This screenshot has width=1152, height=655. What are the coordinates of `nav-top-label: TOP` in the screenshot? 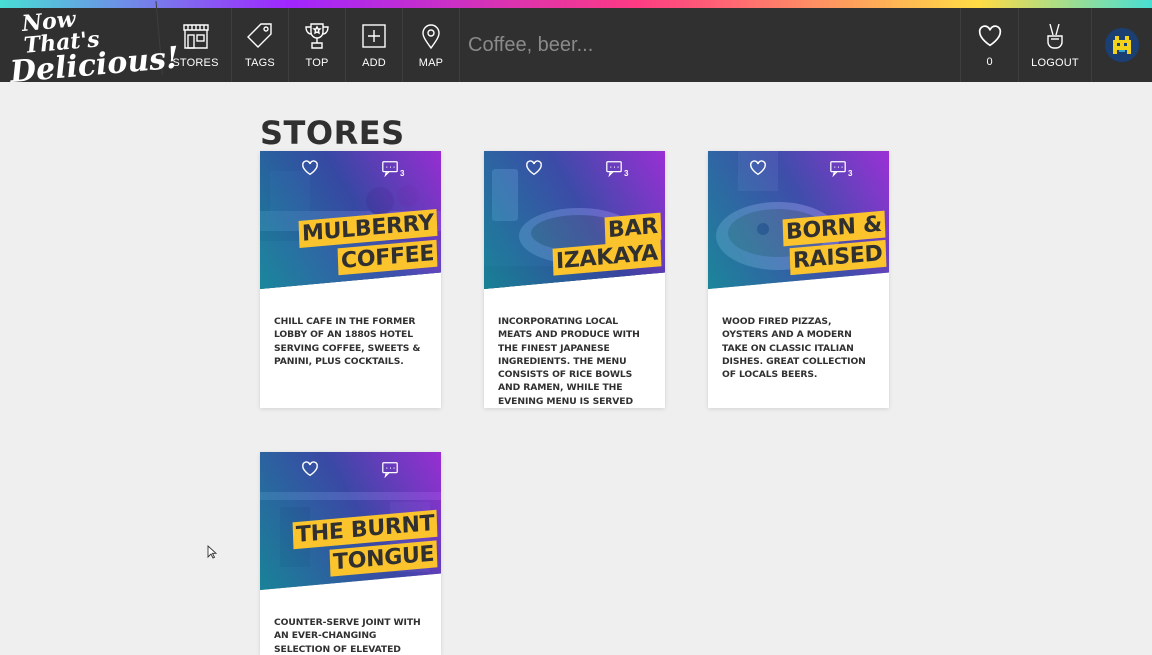 It's located at (317, 63).